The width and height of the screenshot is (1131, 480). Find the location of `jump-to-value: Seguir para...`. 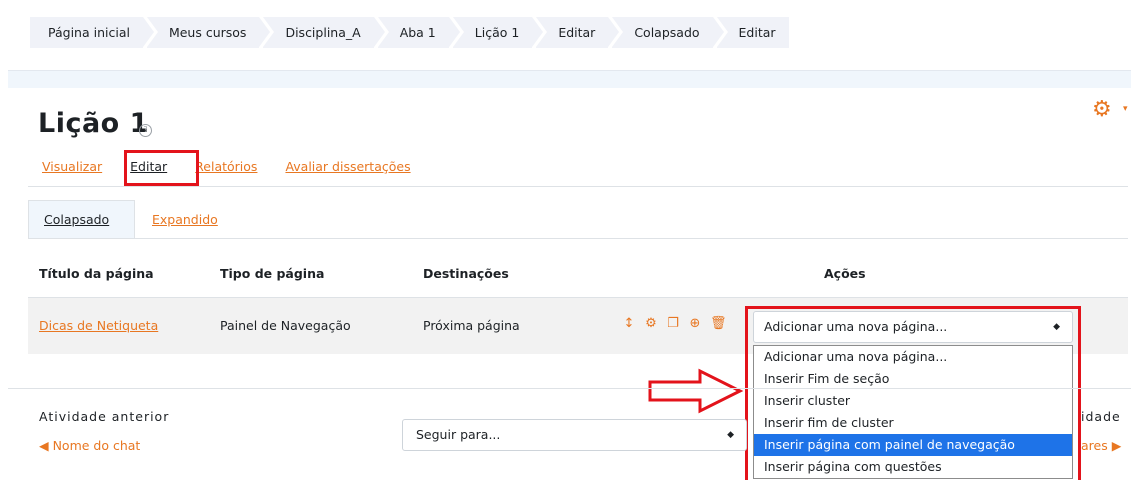

jump-to-value: Seguir para... is located at coordinates (458, 434).